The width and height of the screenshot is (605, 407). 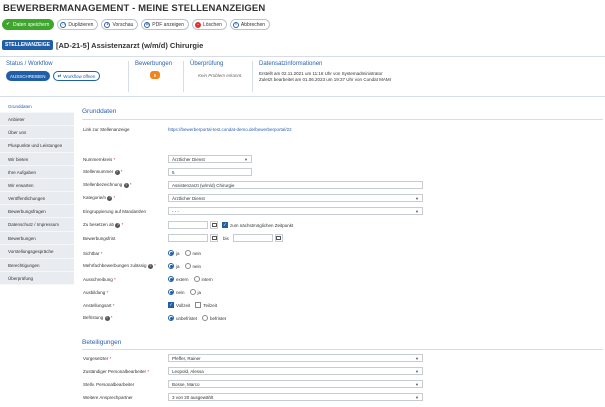 I want to click on befristet-radio, so click(x=205, y=318).